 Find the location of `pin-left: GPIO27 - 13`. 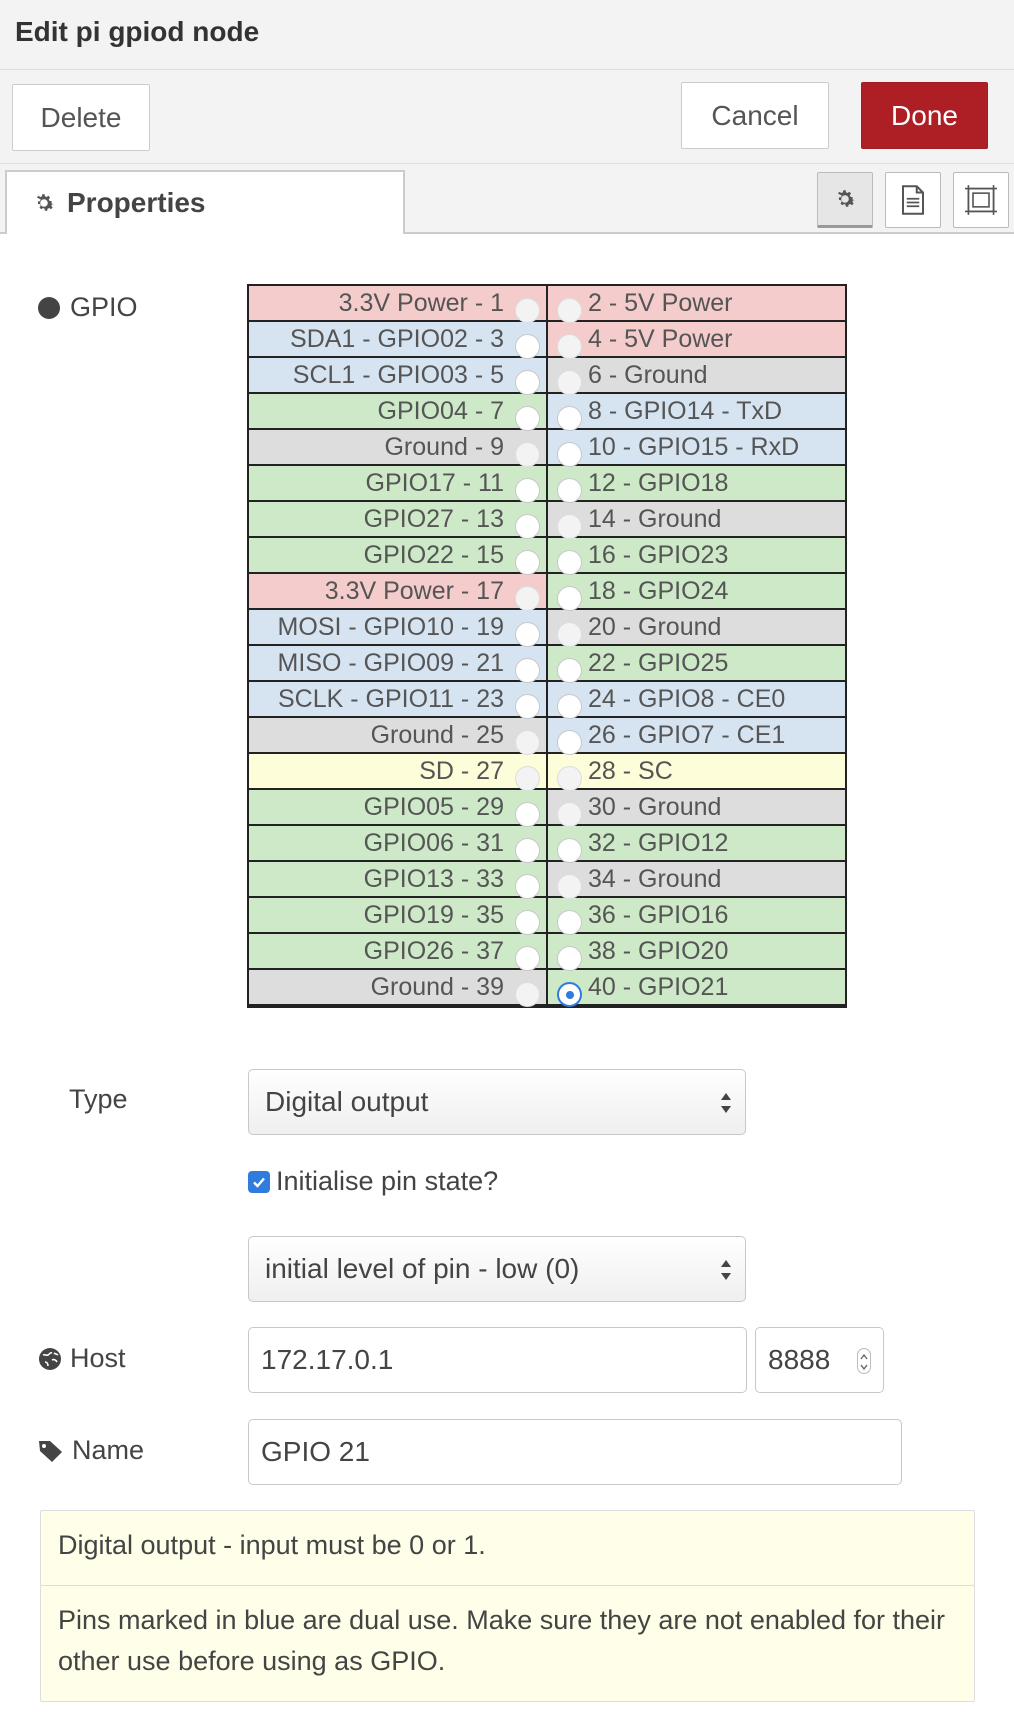

pin-left: GPIO27 - 13 is located at coordinates (397, 520).